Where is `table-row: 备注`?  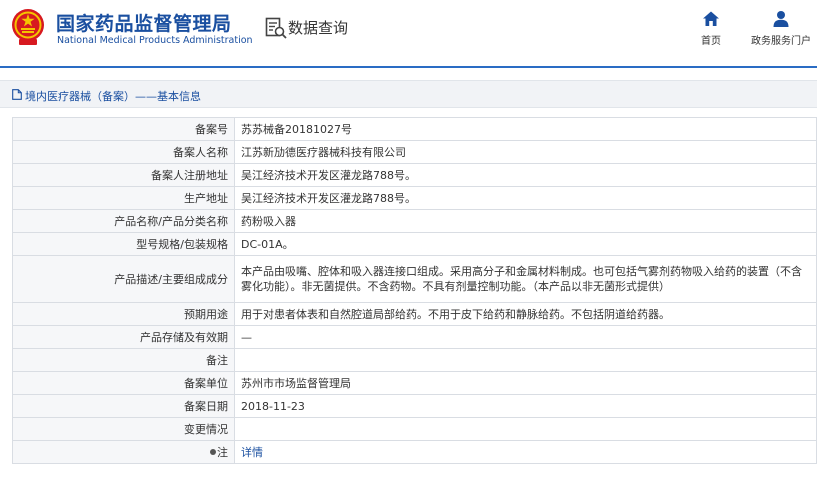 table-row: 备注 is located at coordinates (414, 360).